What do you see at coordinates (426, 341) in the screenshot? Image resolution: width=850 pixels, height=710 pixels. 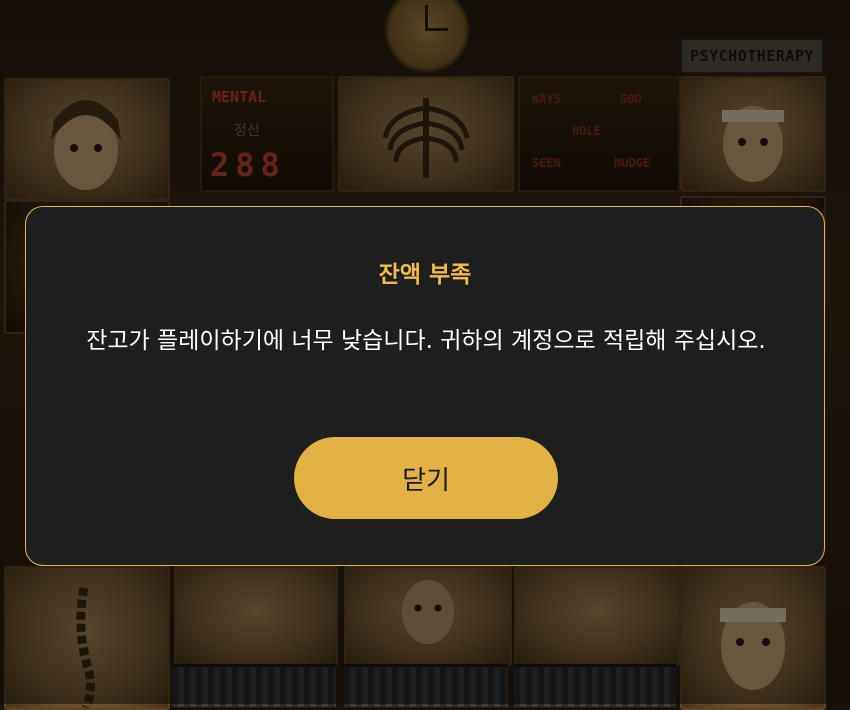 I see `dialog-message: 잔고가 플레이하기에 너무 낮습니다. 귀하의 계정으로 적립해 주십시오.` at bounding box center [426, 341].